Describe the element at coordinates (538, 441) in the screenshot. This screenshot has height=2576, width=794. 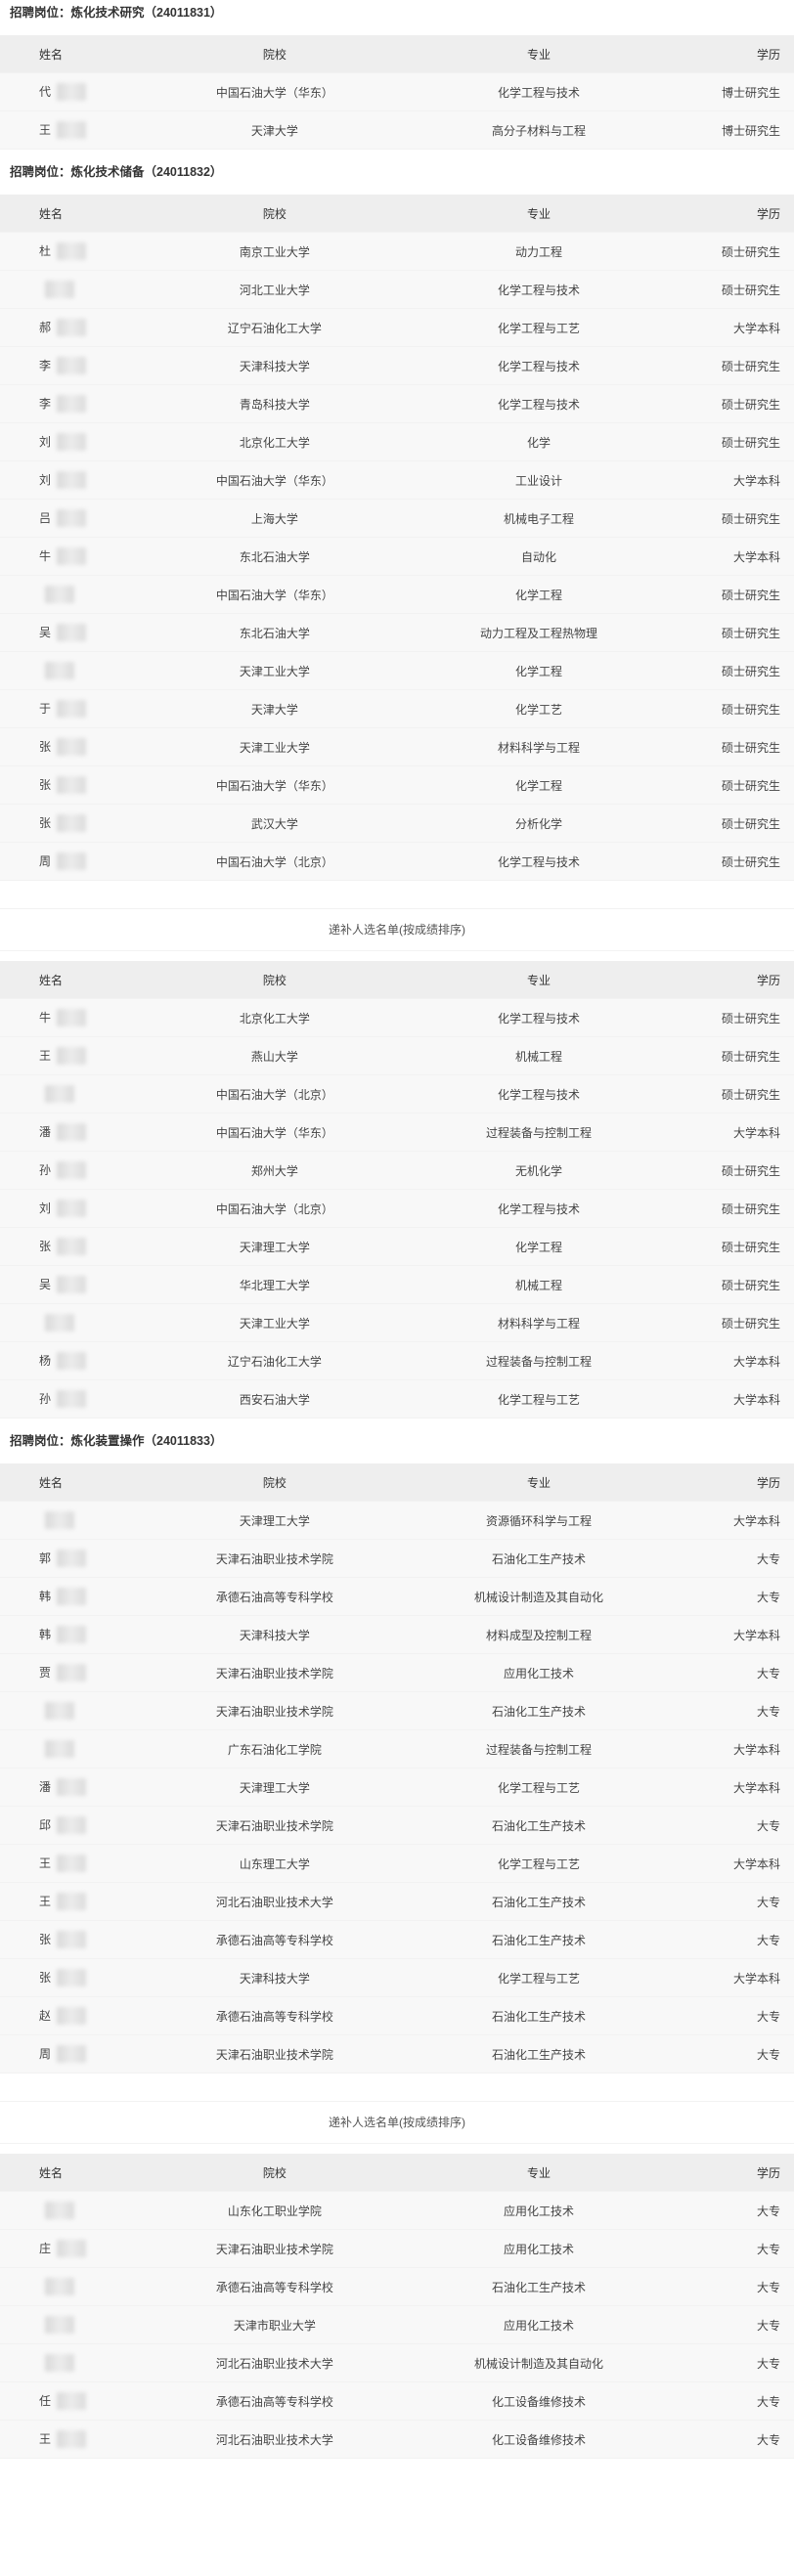
I see `cell-major: 化学` at that location.